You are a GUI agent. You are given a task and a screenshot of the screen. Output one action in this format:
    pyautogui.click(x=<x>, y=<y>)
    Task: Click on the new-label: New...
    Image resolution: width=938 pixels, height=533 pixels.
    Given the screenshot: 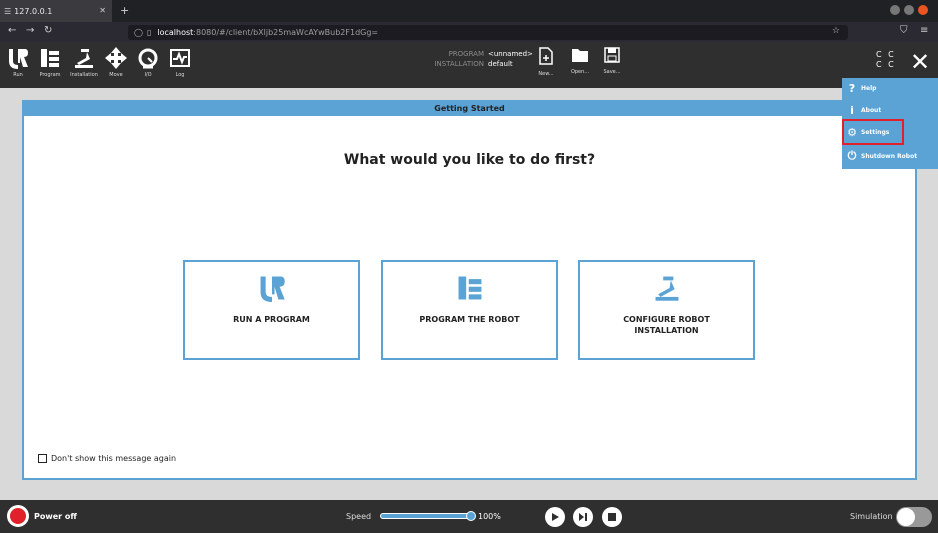 What is the action you would take?
    pyautogui.click(x=546, y=74)
    